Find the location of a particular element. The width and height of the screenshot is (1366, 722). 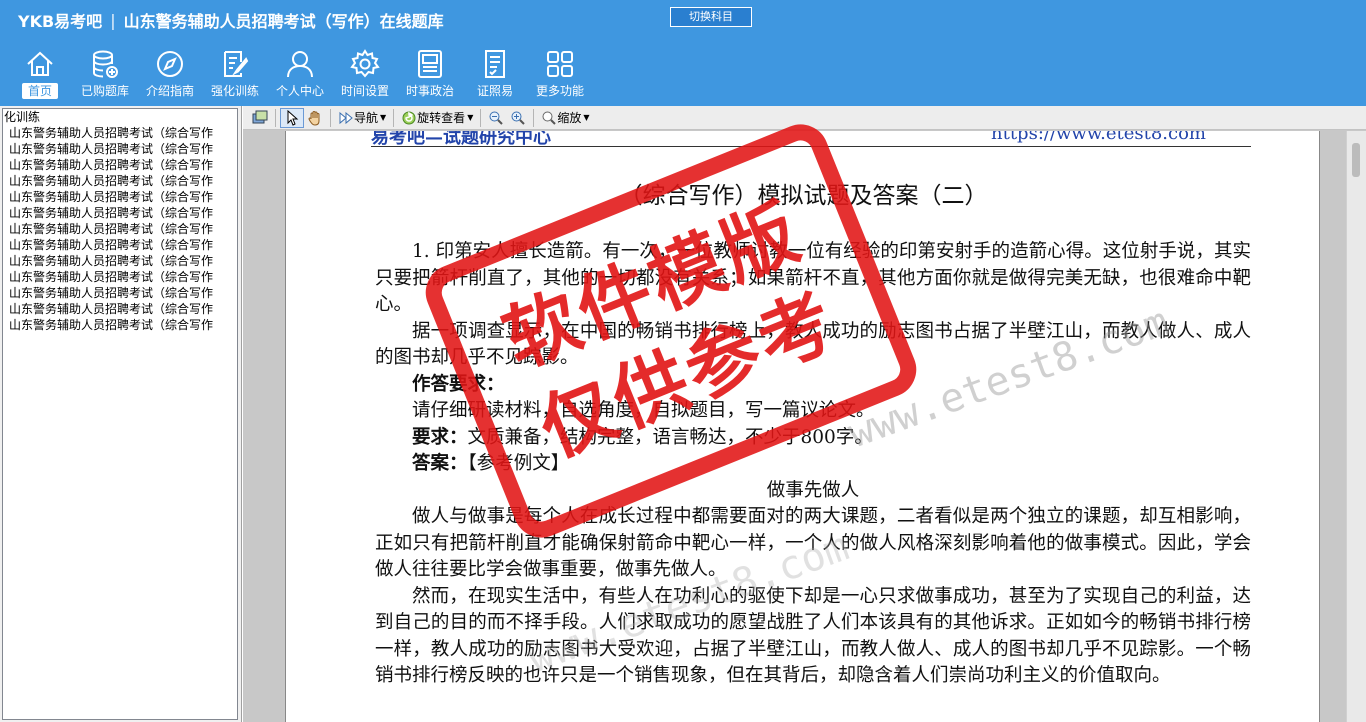

tree-root: 化训练 is located at coordinates (120, 117).